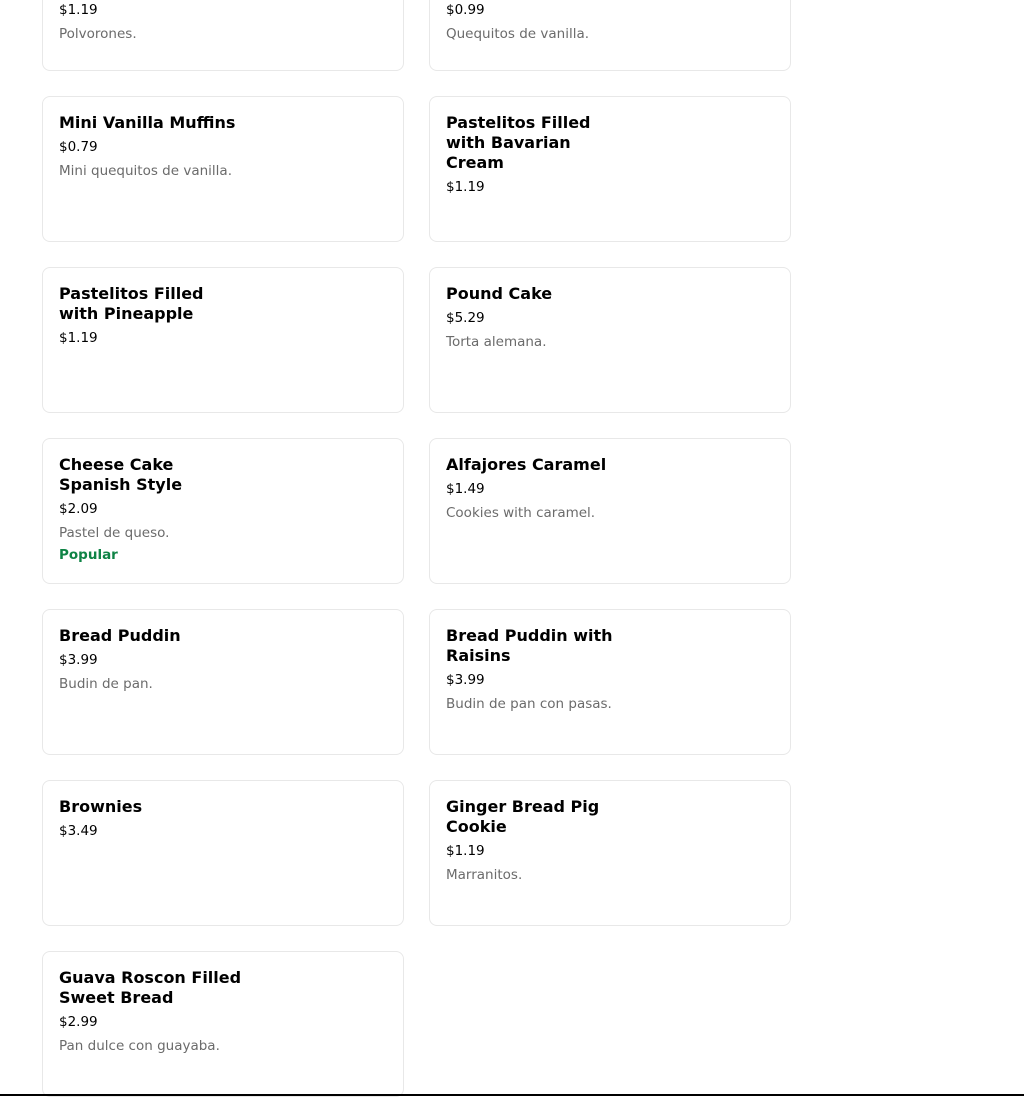 This screenshot has height=1097, width=1024. Describe the element at coordinates (610, 35) in the screenshot. I see `menu-item-card: $0.99 Quequitos de vanilla.` at that location.